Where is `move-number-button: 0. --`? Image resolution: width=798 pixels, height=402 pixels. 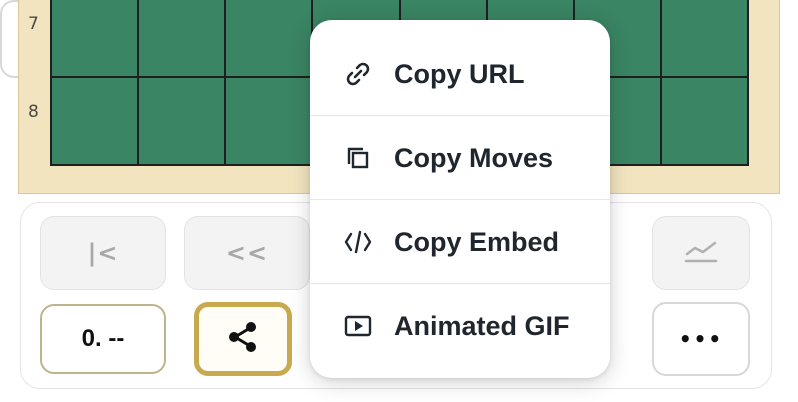
move-number-button: 0. -- is located at coordinates (103, 339).